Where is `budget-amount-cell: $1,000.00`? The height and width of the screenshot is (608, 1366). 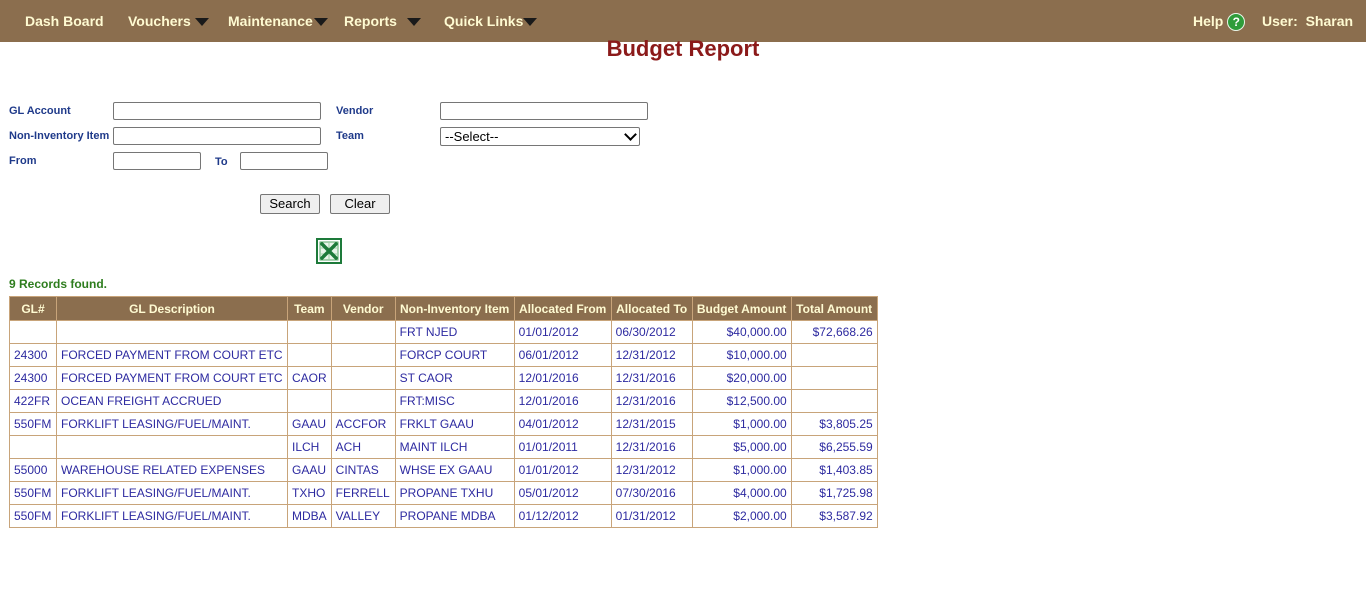 budget-amount-cell: $1,000.00 is located at coordinates (741, 470).